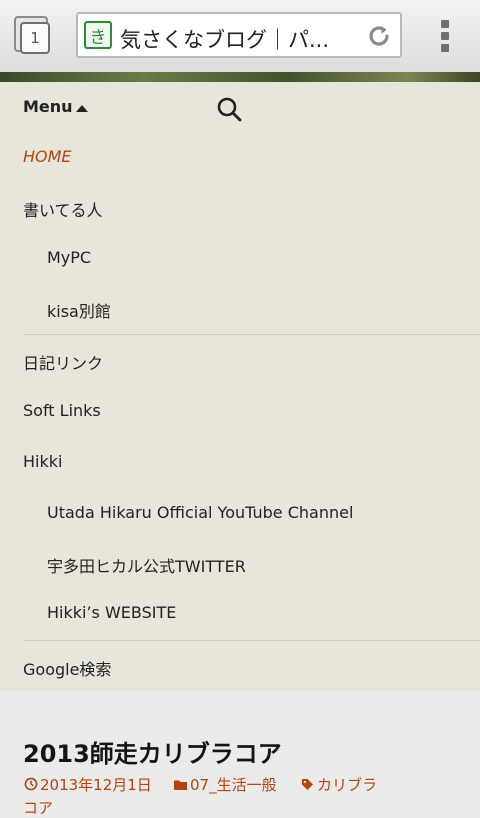 The height and width of the screenshot is (818, 480). I want to click on nav-subitem-kisa-annex: kisa別館, so click(79, 310).